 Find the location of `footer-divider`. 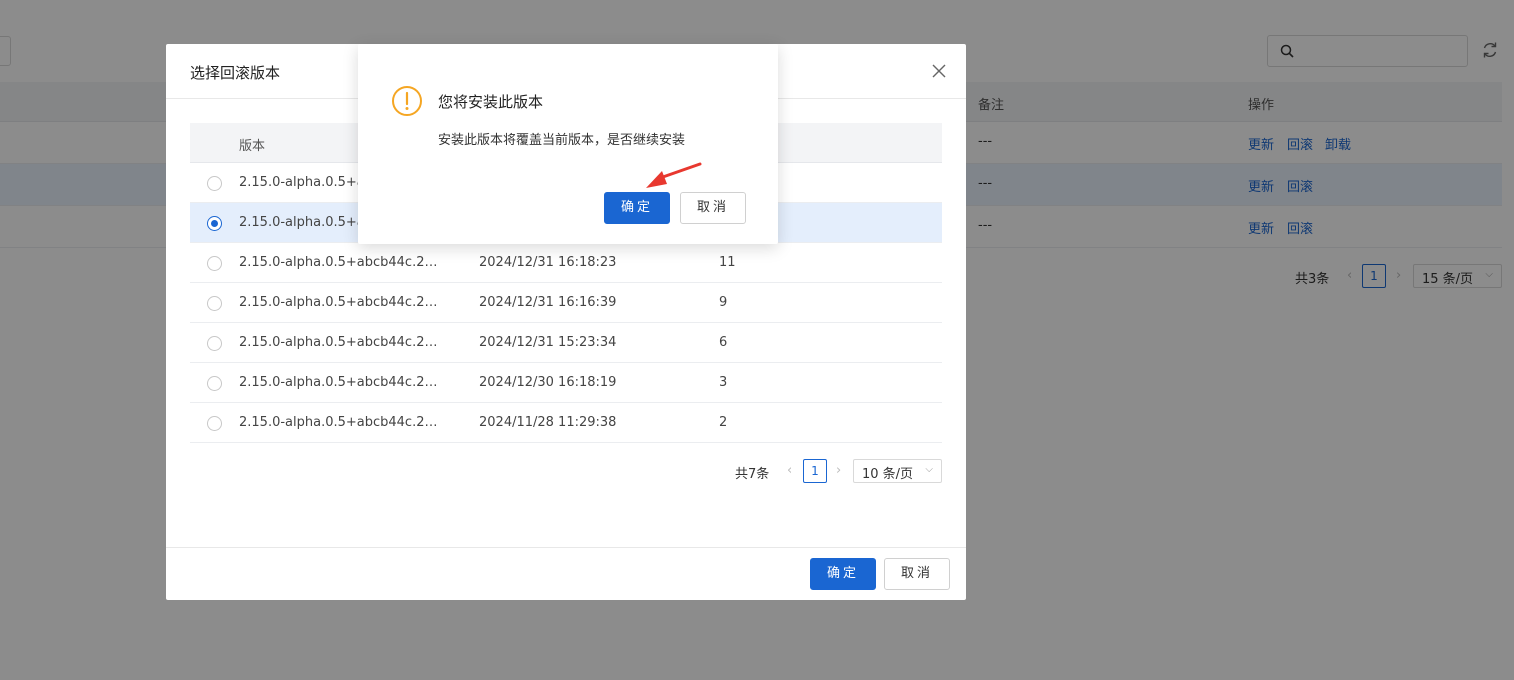

footer-divider is located at coordinates (566, 547).